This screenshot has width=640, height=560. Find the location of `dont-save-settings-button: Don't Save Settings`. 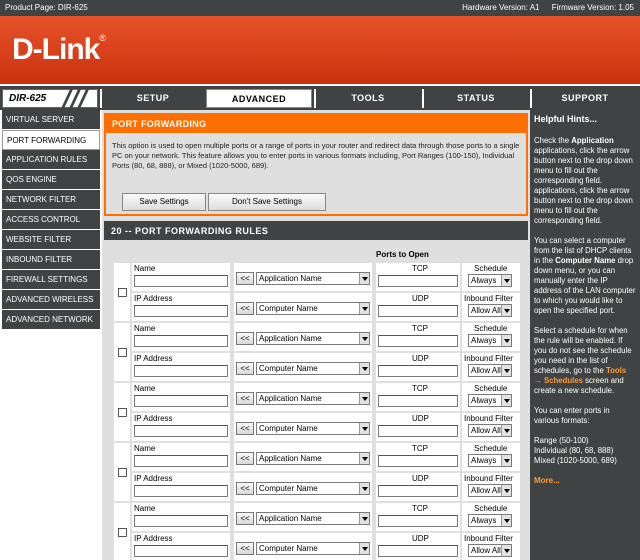

dont-save-settings-button: Don't Save Settings is located at coordinates (267, 202).